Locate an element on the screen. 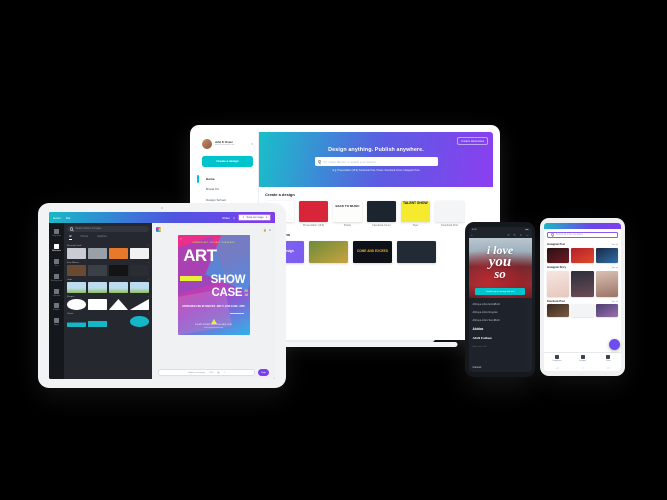  zoom-level: 30% is located at coordinates (211, 373).